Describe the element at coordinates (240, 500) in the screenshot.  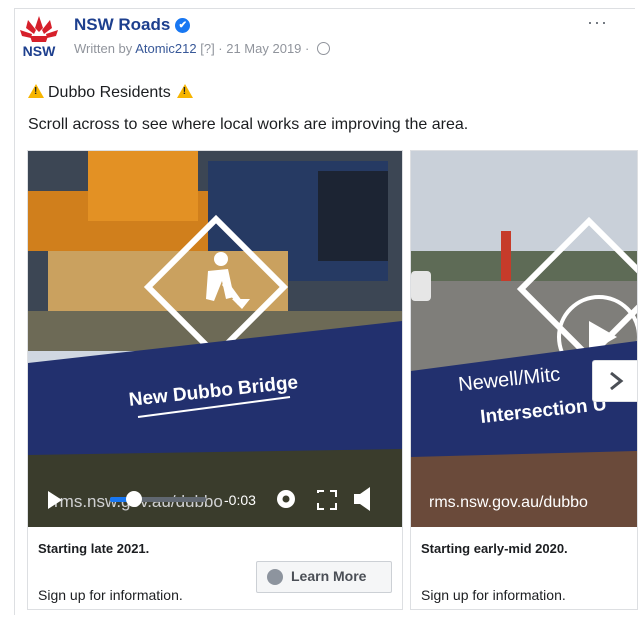
I see `video-time: -0:03` at that location.